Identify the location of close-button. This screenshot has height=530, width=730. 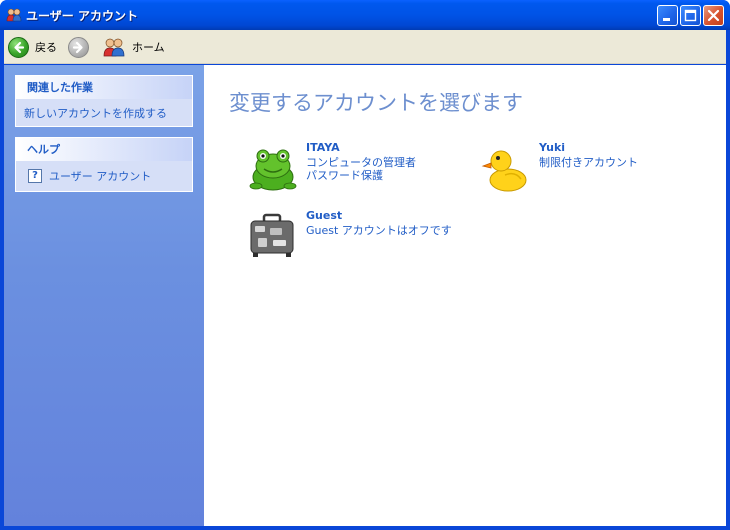
(713, 15).